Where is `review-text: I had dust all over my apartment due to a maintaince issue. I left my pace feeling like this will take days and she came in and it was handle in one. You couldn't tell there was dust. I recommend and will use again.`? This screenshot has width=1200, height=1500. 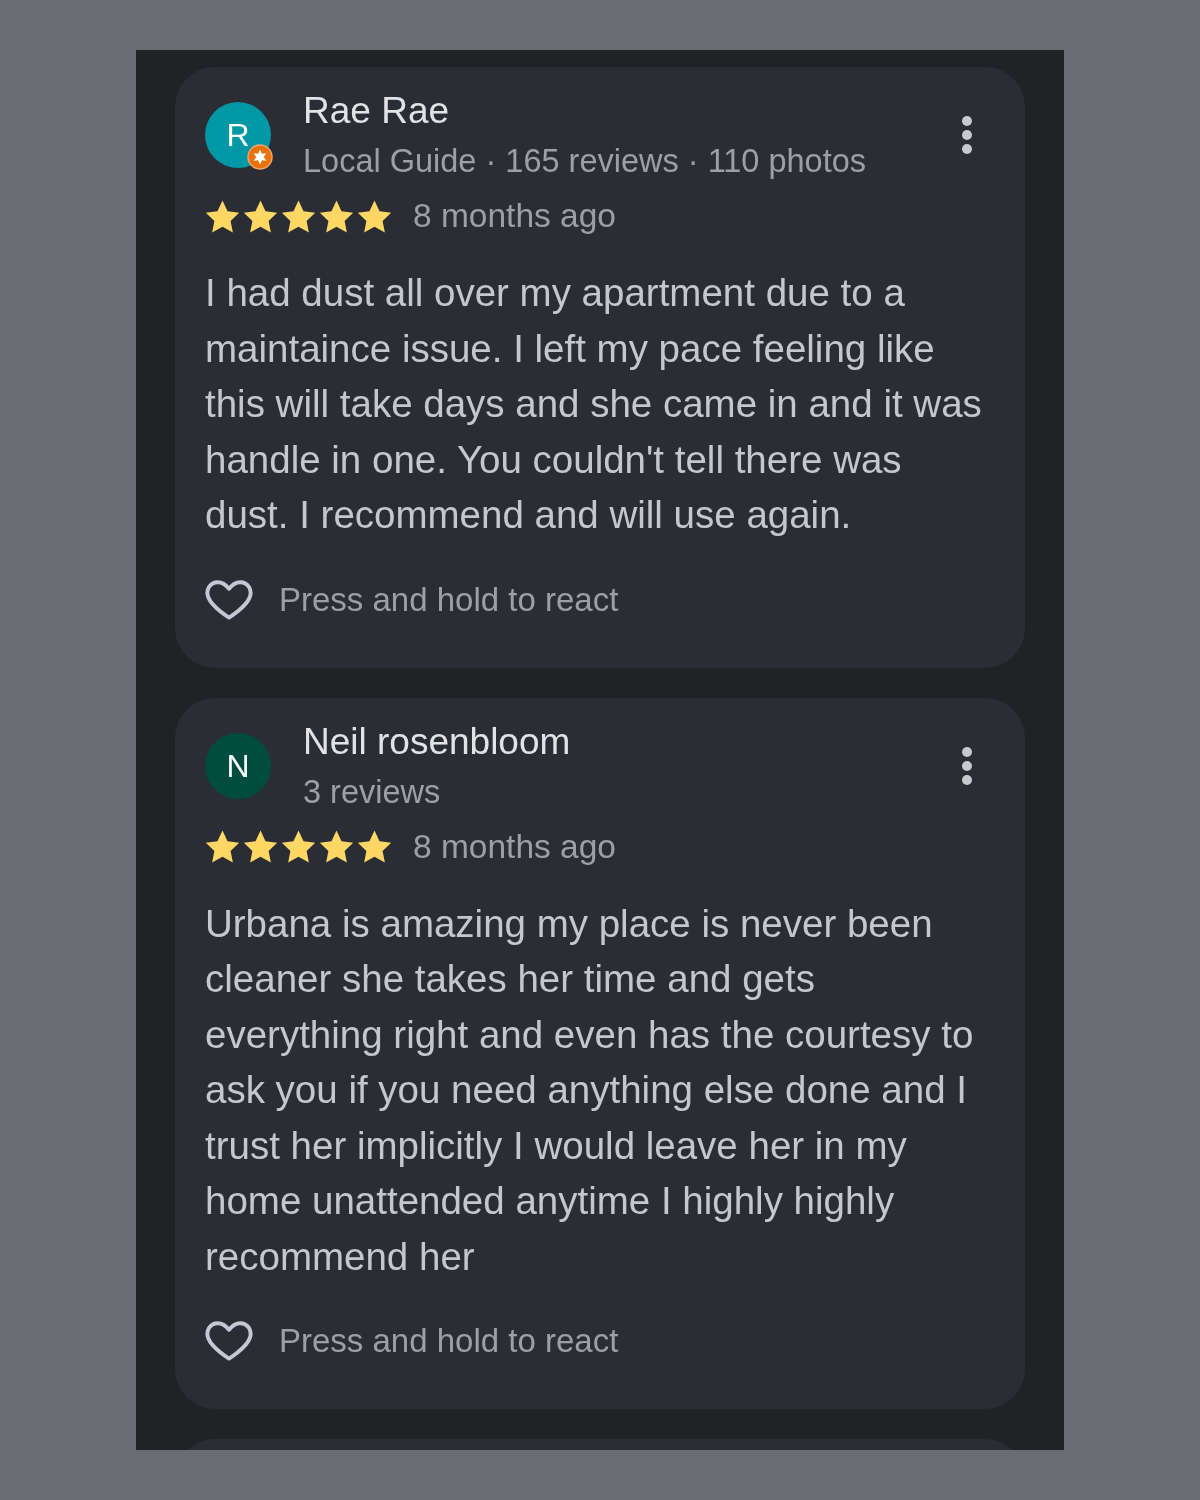 review-text: I had dust all over my apartment due to a maintaince issue. I left my pace feeling like this will take days and she came in and it was handle in one. You couldn't tell there was dust. I recommend and will use again. is located at coordinates (594, 404).